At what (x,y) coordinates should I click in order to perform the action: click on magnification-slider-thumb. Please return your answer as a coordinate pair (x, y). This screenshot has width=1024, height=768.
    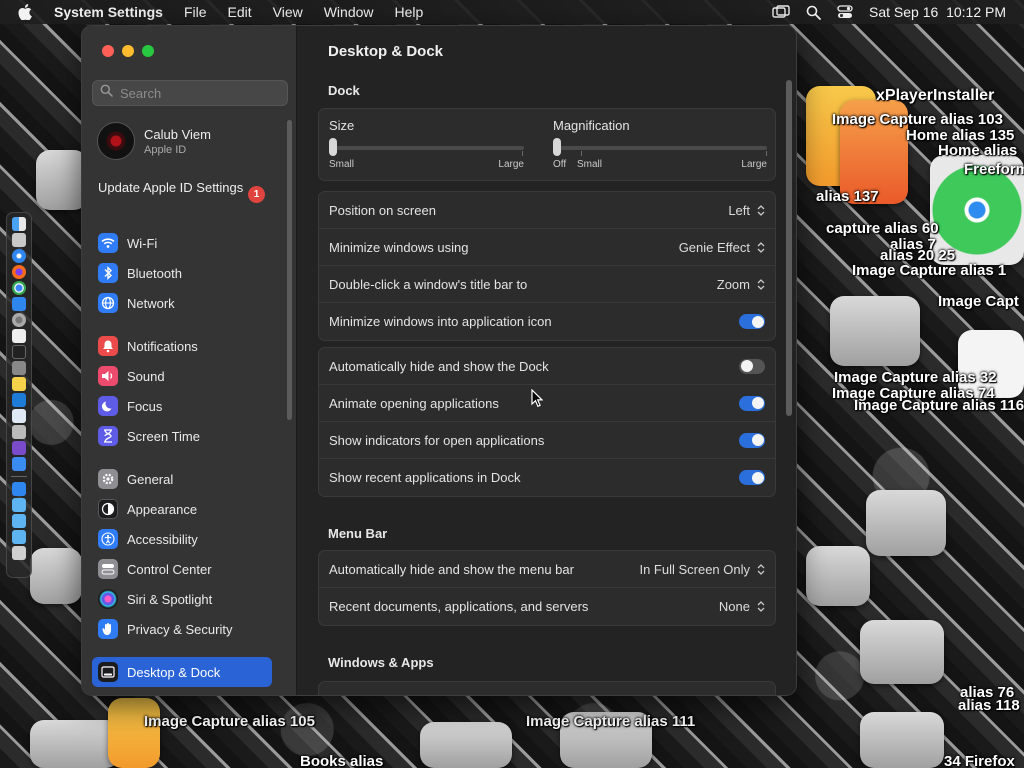
    Looking at the image, I should click on (557, 147).